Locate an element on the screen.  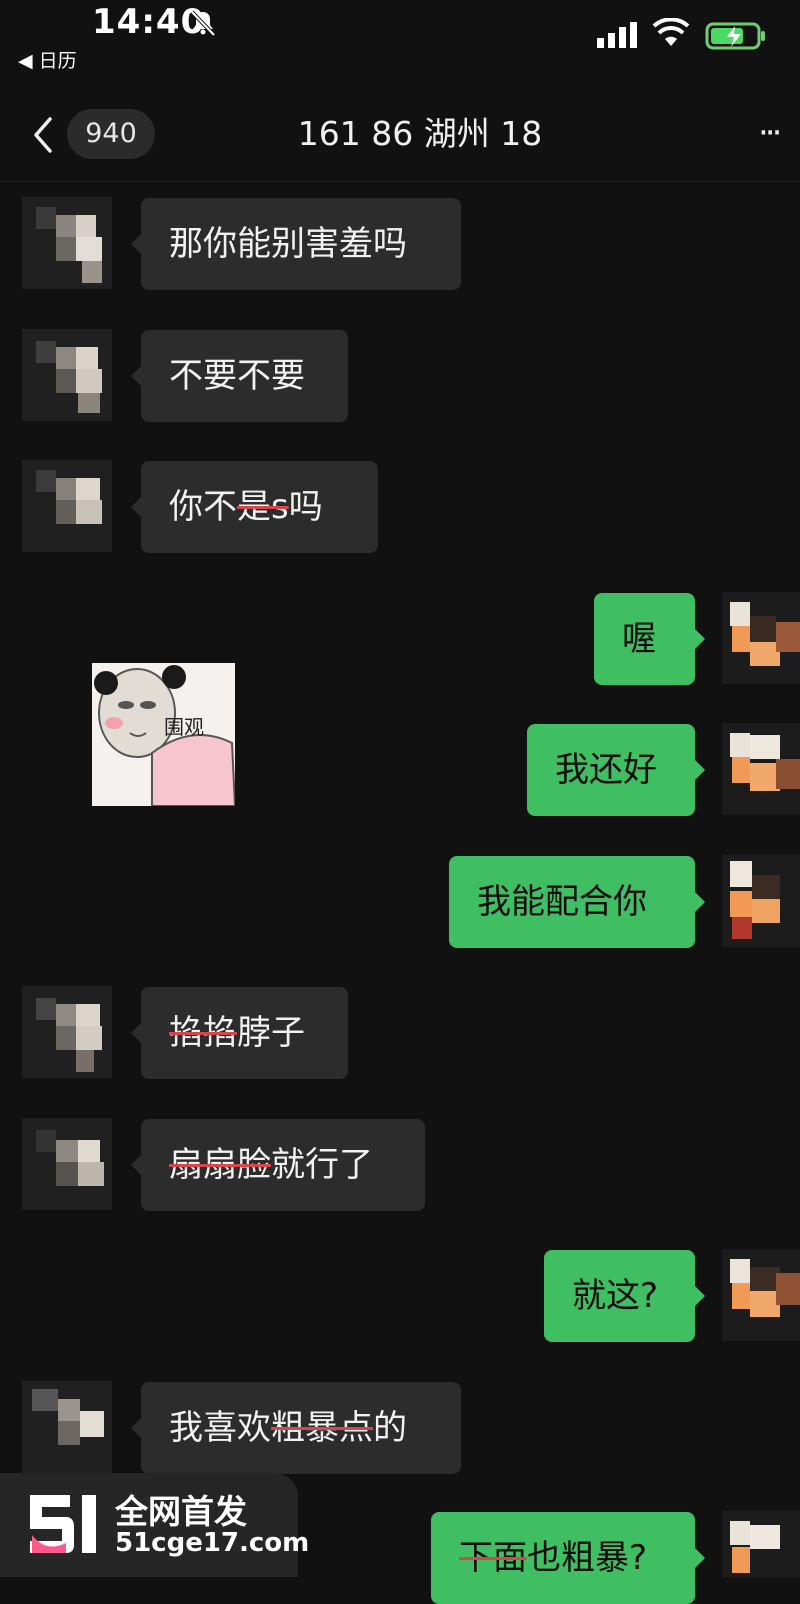
incoming-message-bubble: 掐掐脖子 is located at coordinates (239, 1033).